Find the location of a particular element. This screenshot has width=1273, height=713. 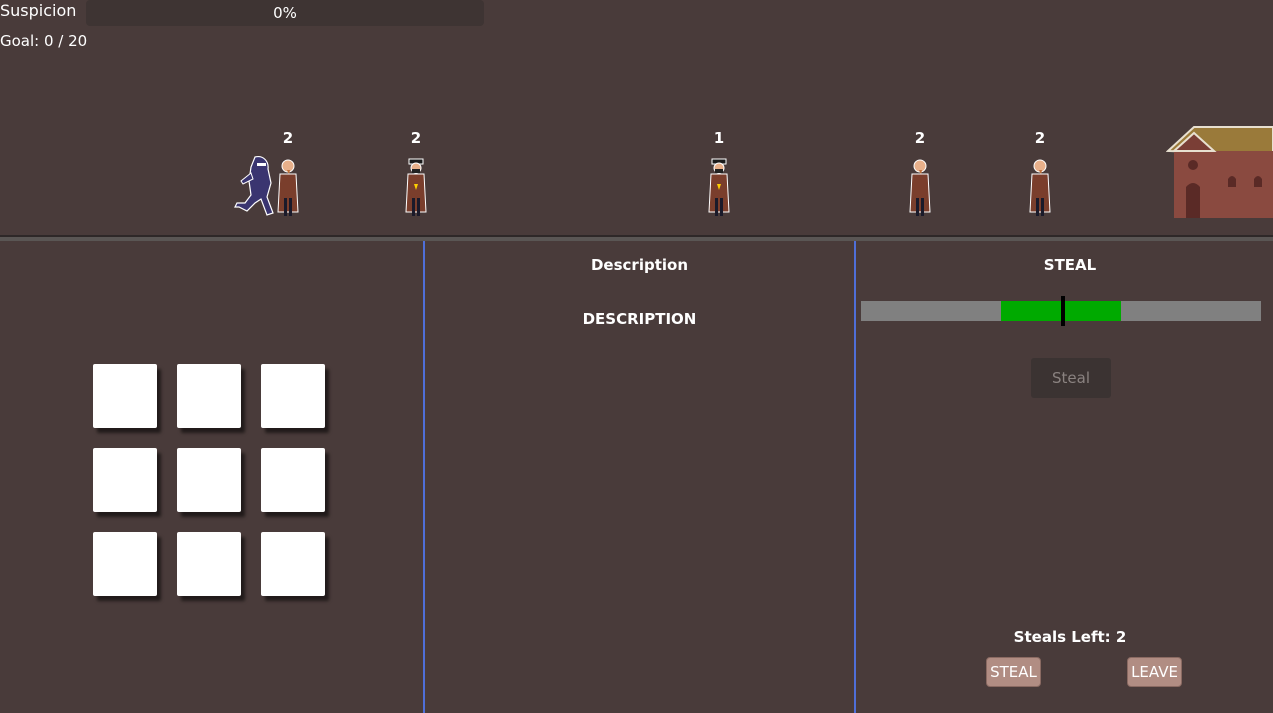

steal-meter-needle is located at coordinates (1063, 311).